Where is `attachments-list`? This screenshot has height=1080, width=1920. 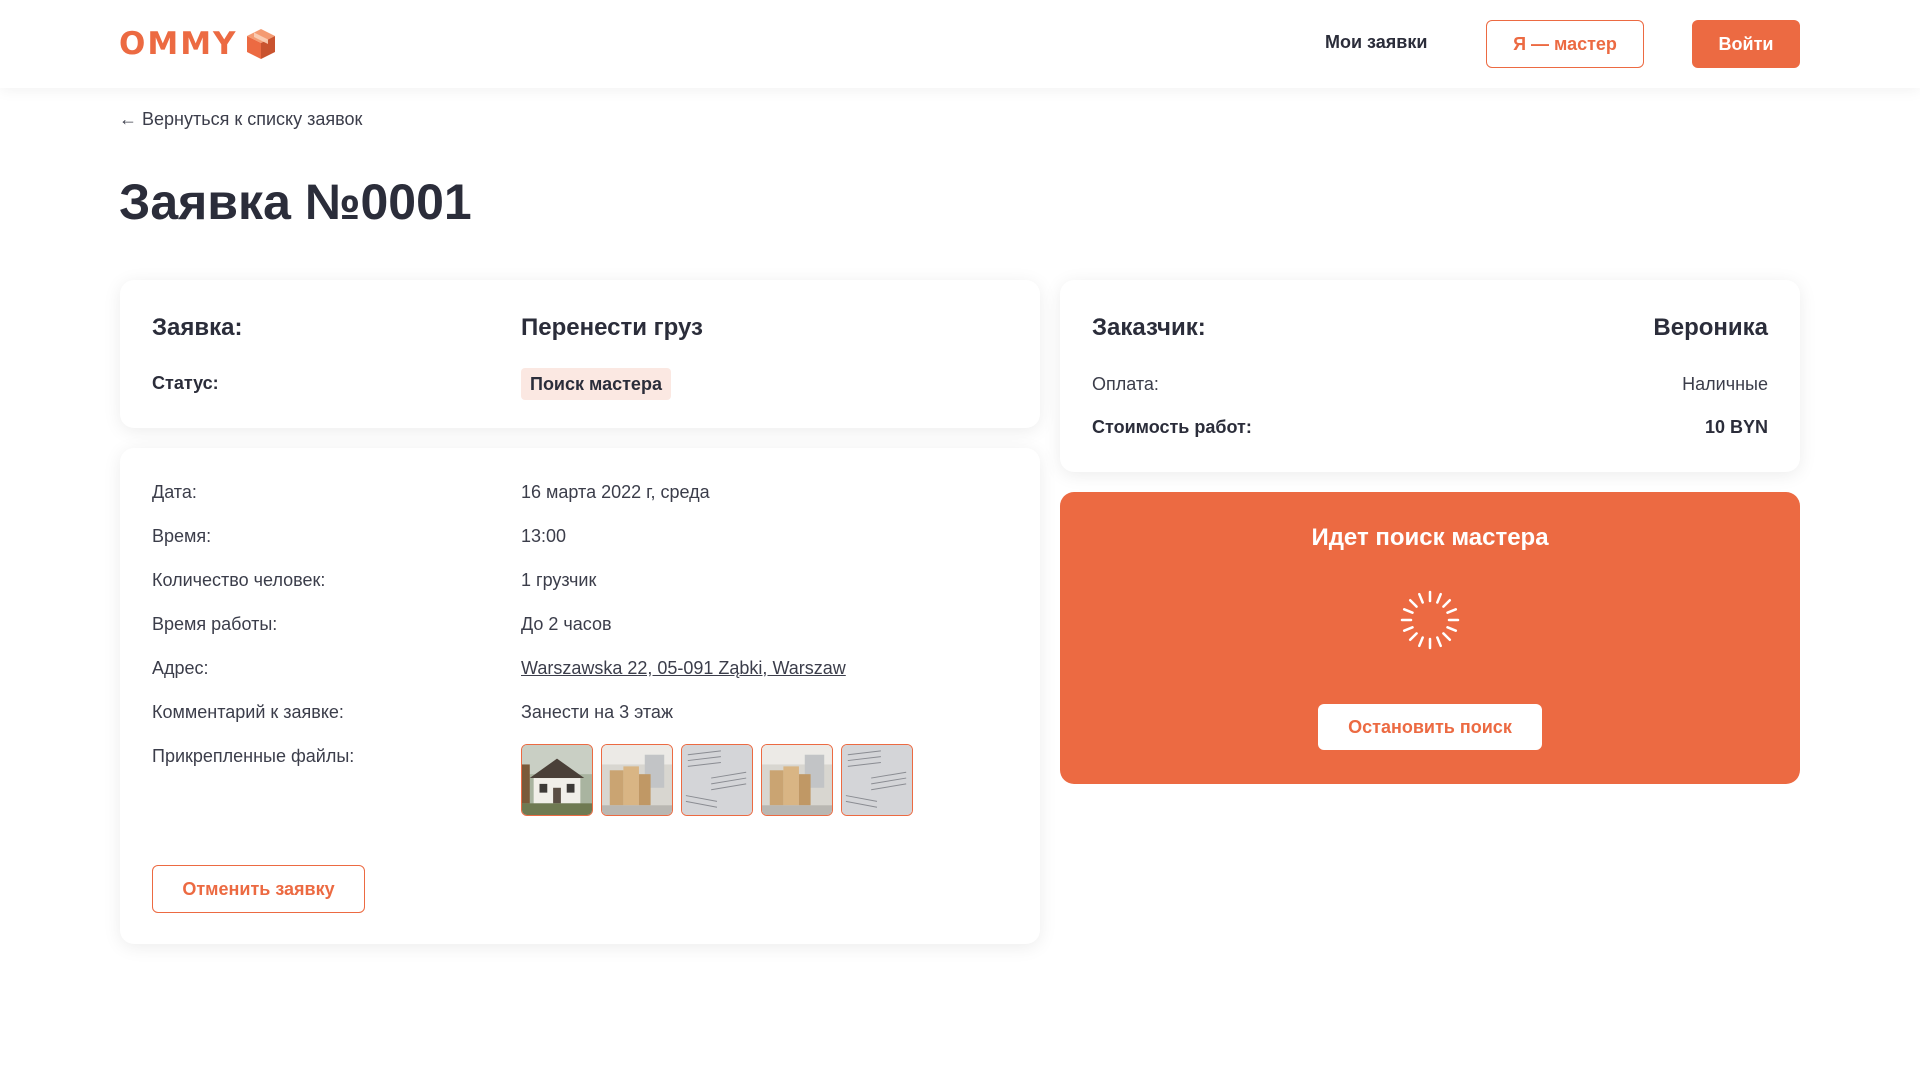 attachments-list is located at coordinates (717, 780).